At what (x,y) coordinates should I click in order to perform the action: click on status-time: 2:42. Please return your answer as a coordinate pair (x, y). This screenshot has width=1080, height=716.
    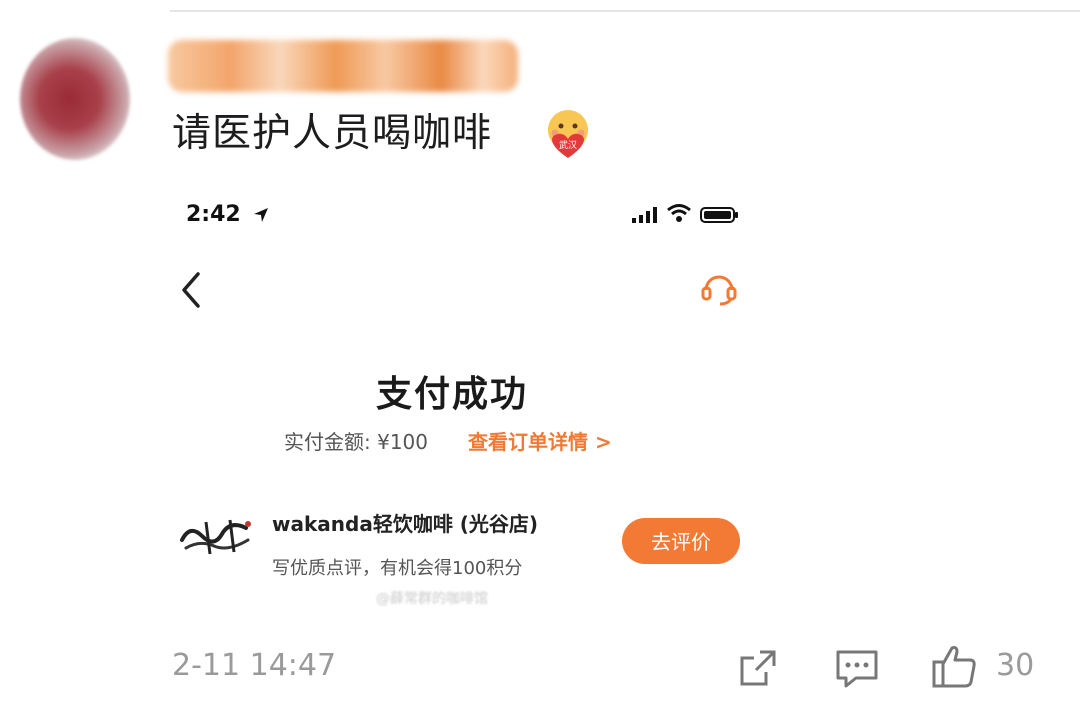
    Looking at the image, I should click on (213, 214).